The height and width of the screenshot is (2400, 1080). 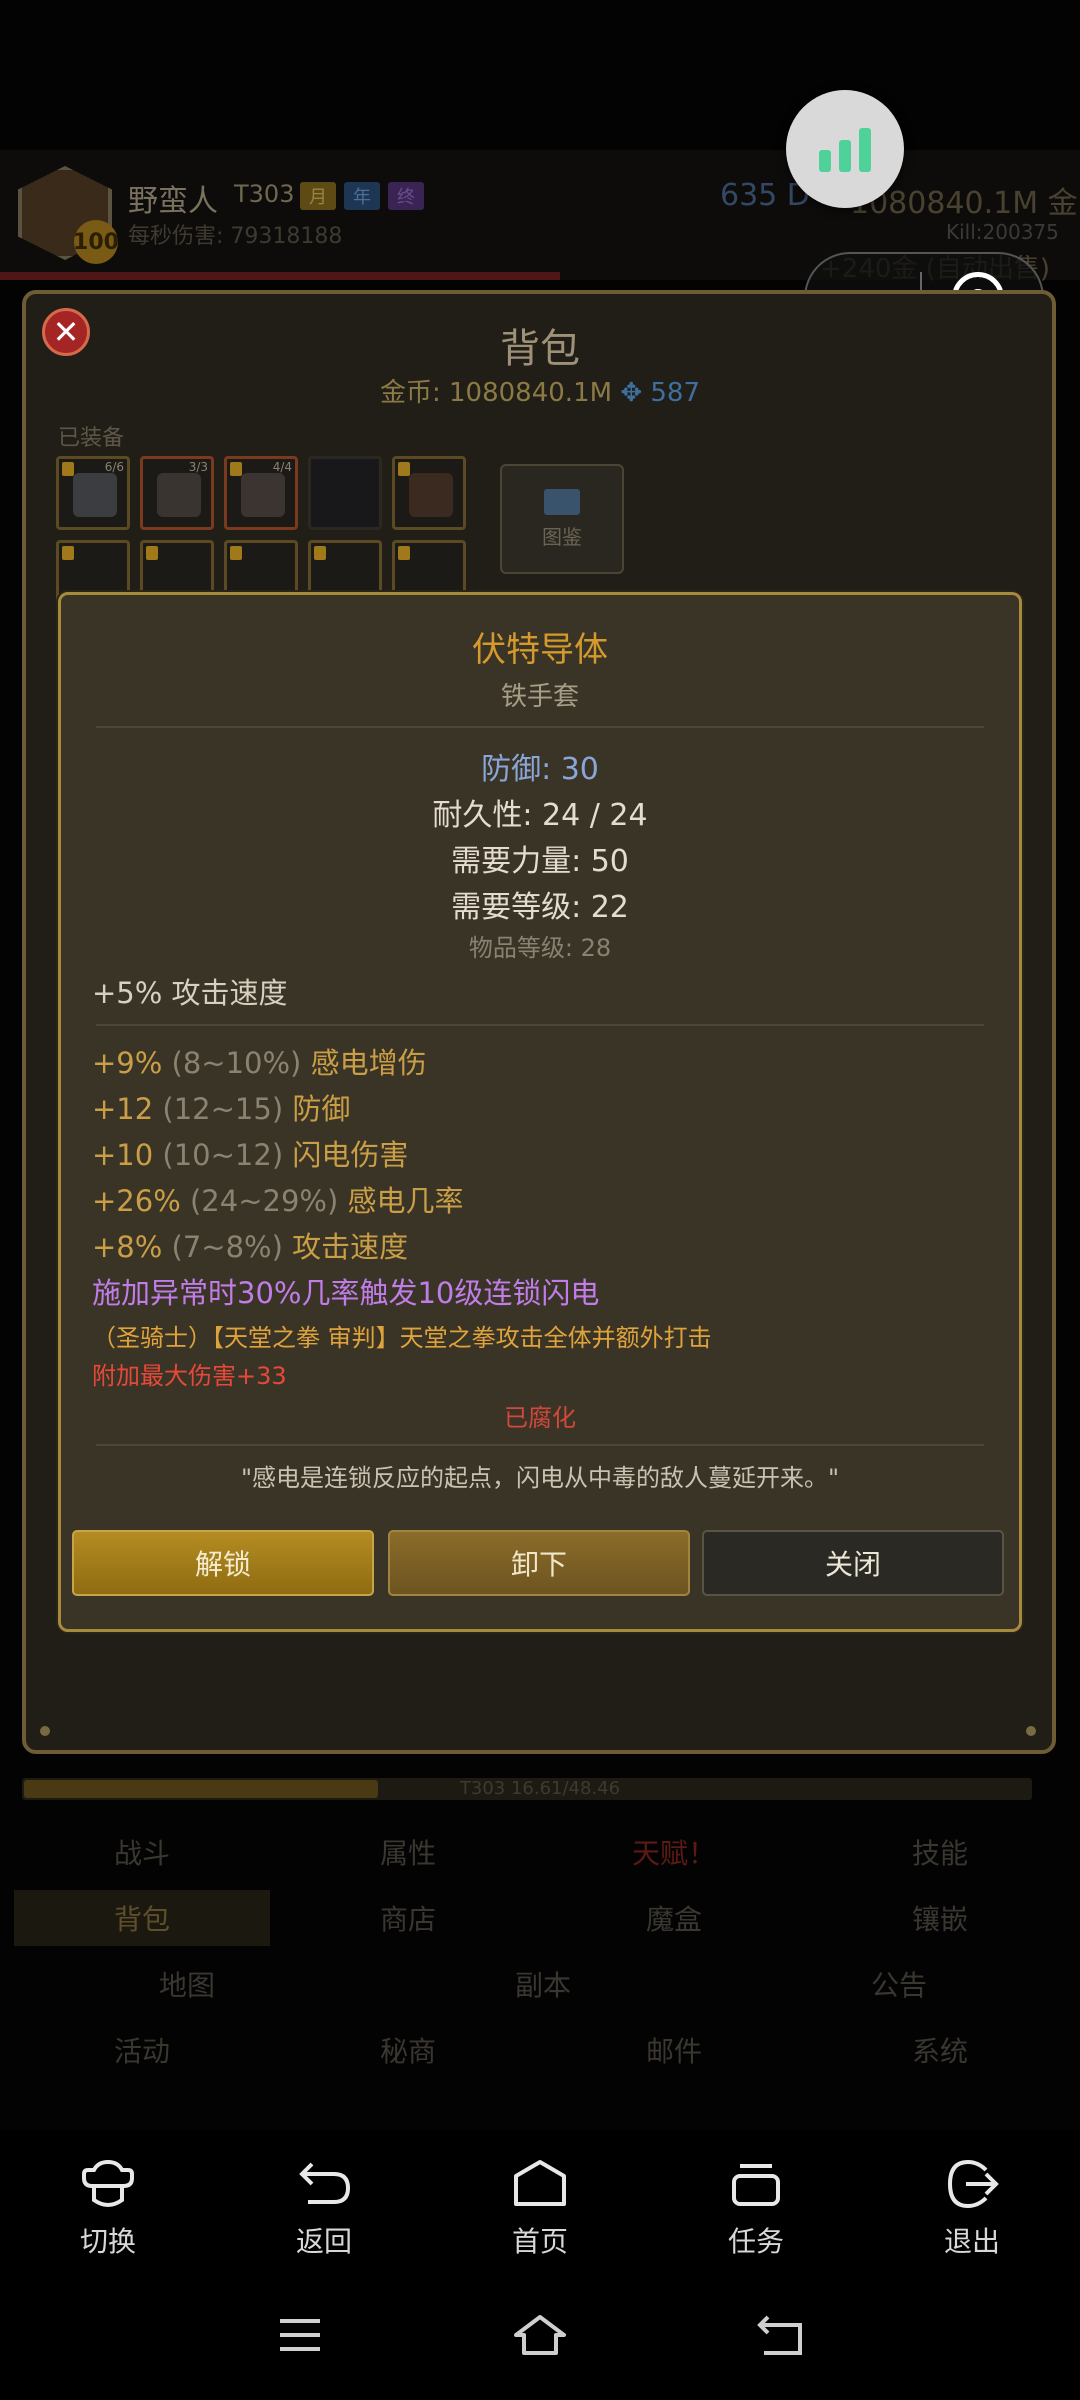 I want to click on stat-item-level: 物品等级: 28, so click(x=540, y=948).